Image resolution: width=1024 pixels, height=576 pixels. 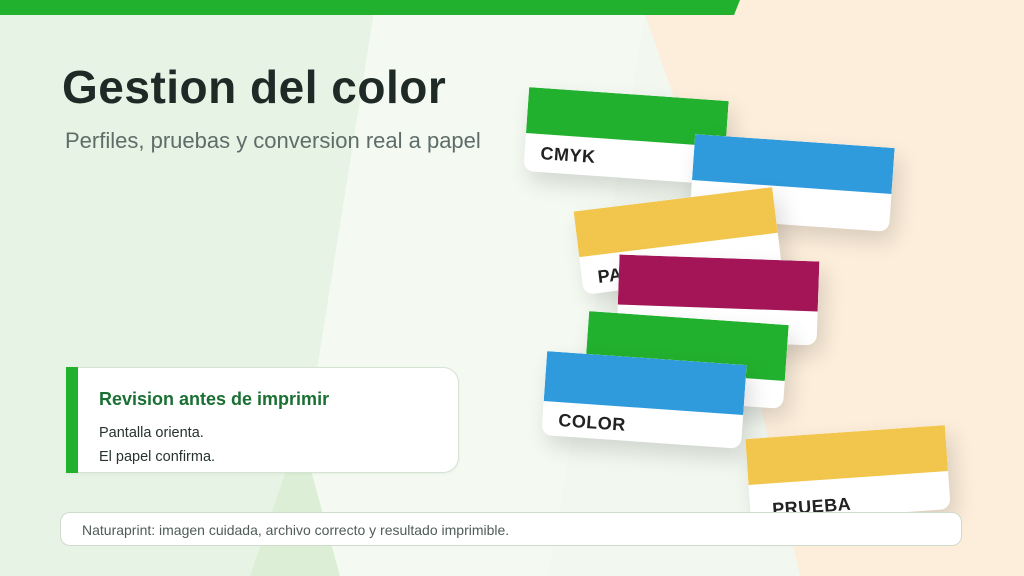 What do you see at coordinates (592, 422) in the screenshot?
I see `swatch-label: COLOR` at bounding box center [592, 422].